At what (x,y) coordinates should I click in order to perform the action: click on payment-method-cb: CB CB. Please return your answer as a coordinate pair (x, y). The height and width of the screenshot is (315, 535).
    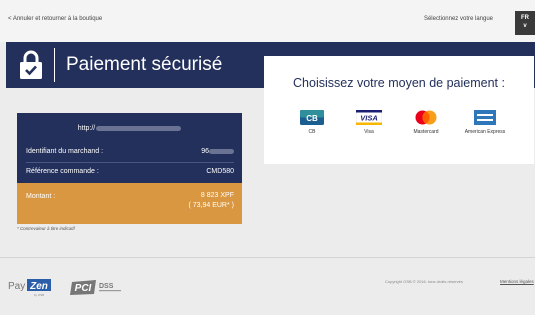
    Looking at the image, I should click on (312, 122).